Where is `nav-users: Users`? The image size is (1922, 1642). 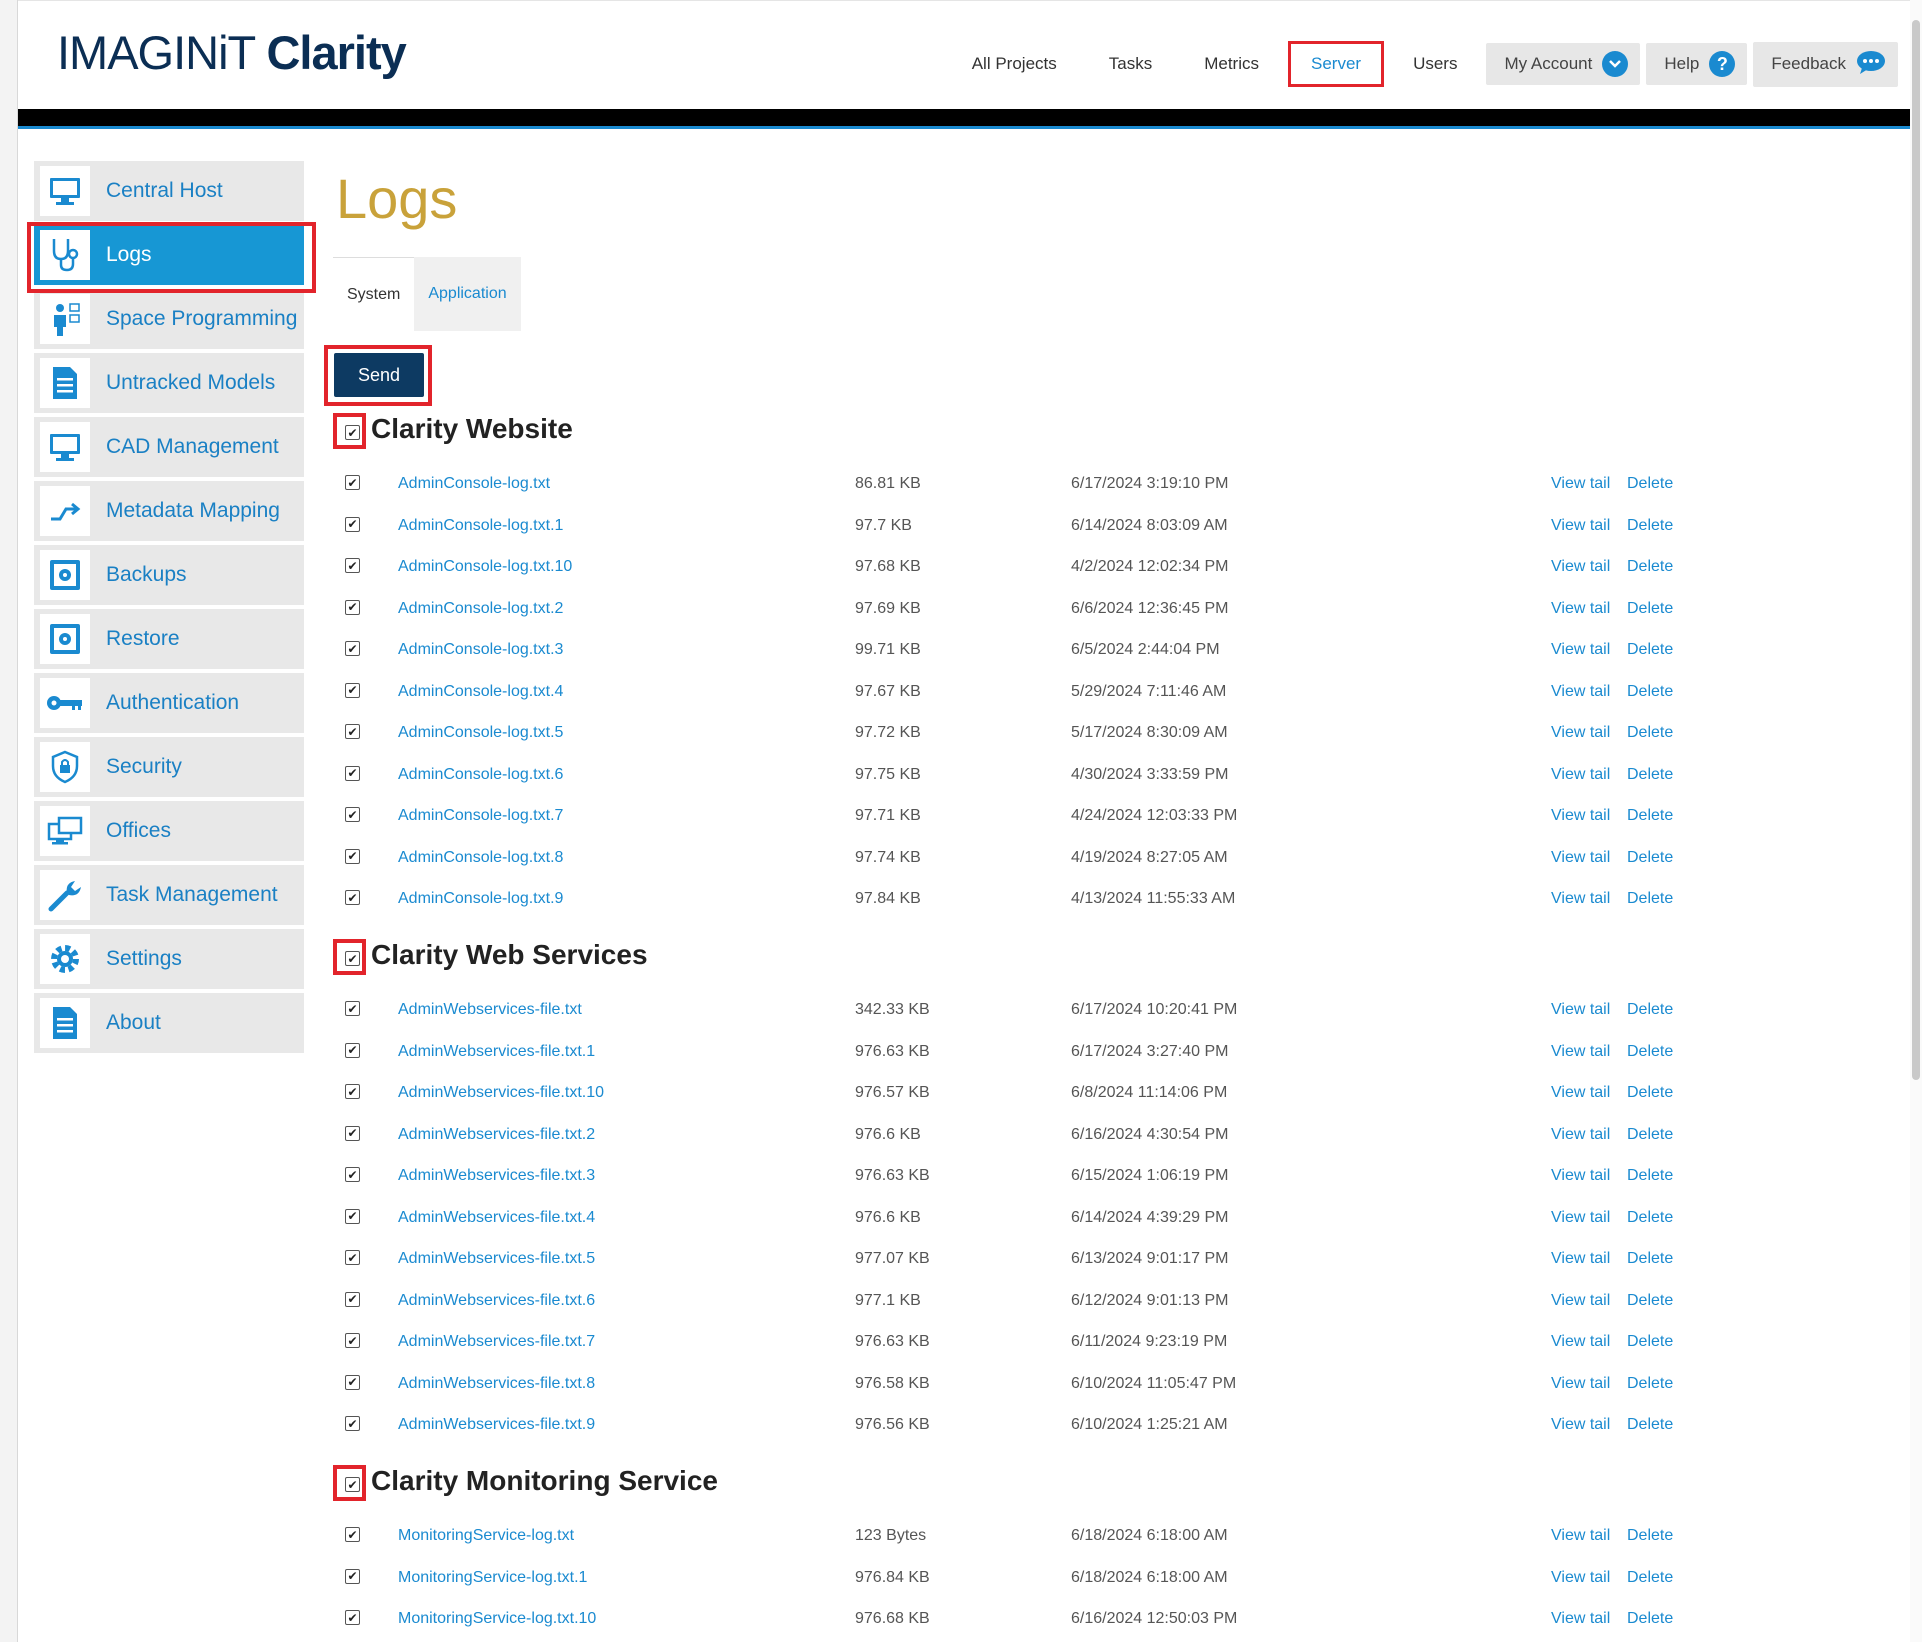
nav-users: Users is located at coordinates (1435, 64).